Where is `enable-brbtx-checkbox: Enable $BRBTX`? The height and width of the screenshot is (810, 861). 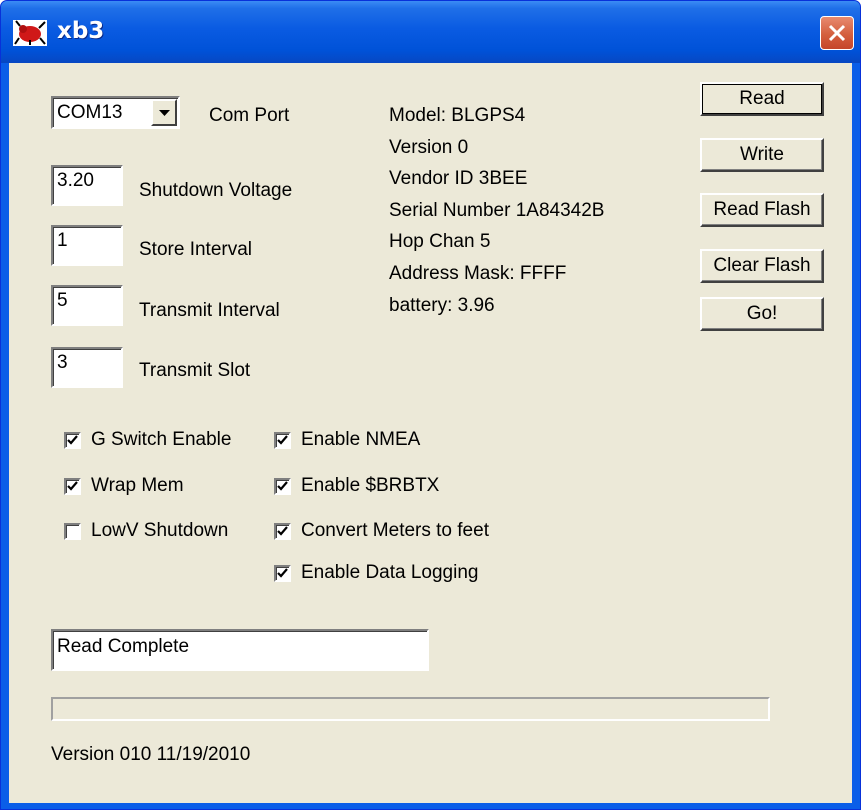
enable-brbtx-checkbox: Enable $BRBTX is located at coordinates (356, 486).